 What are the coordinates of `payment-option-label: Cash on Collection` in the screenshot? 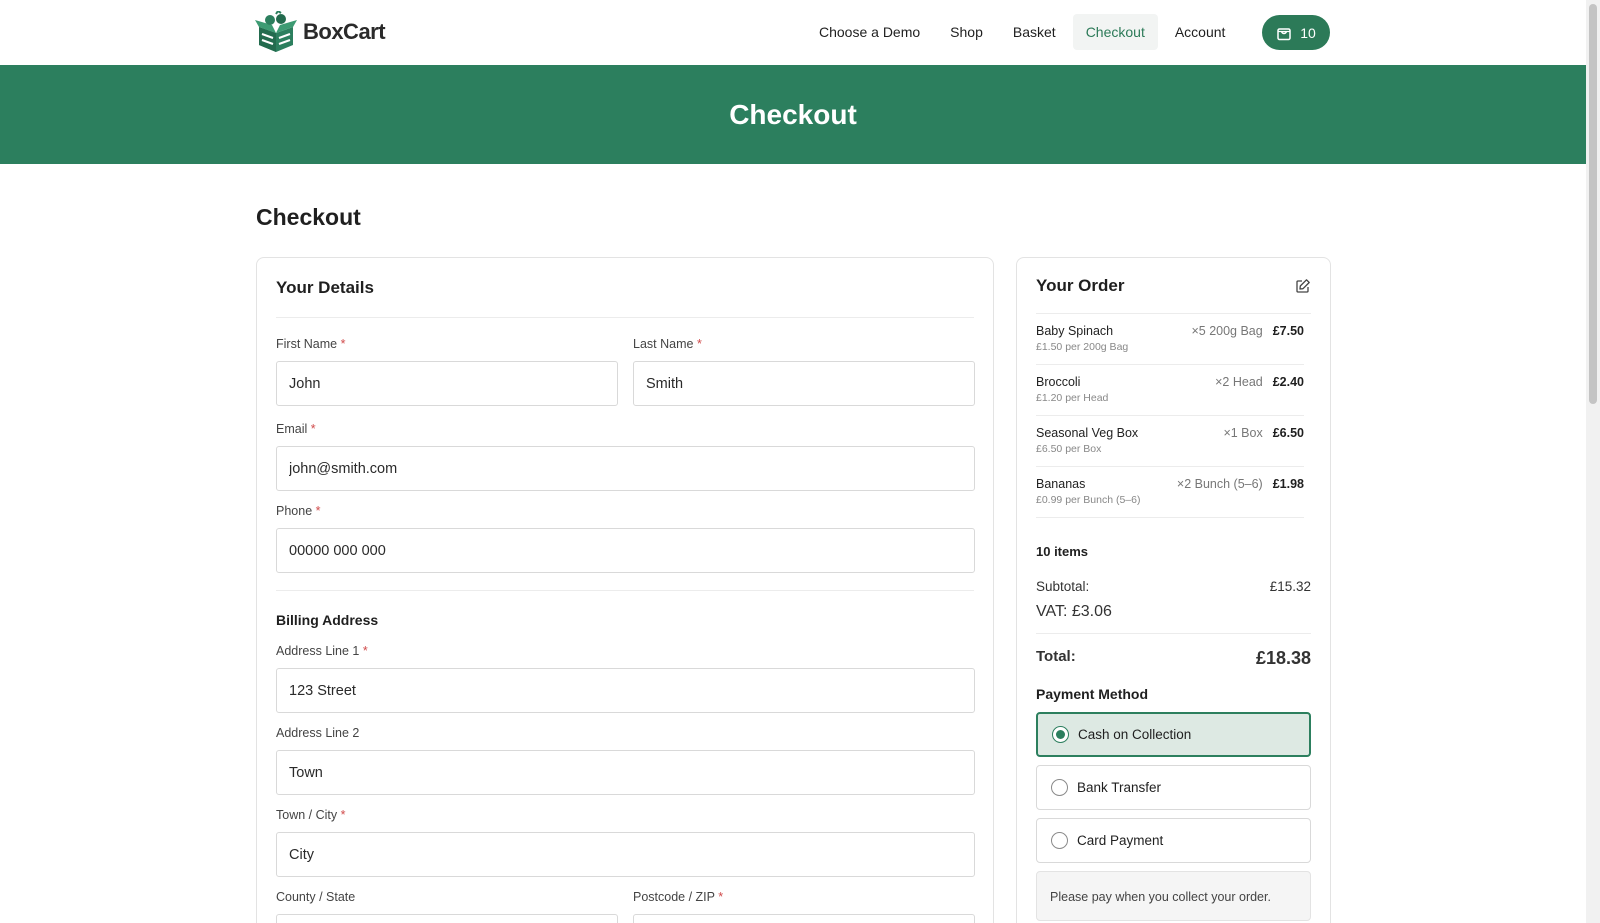 It's located at (1135, 734).